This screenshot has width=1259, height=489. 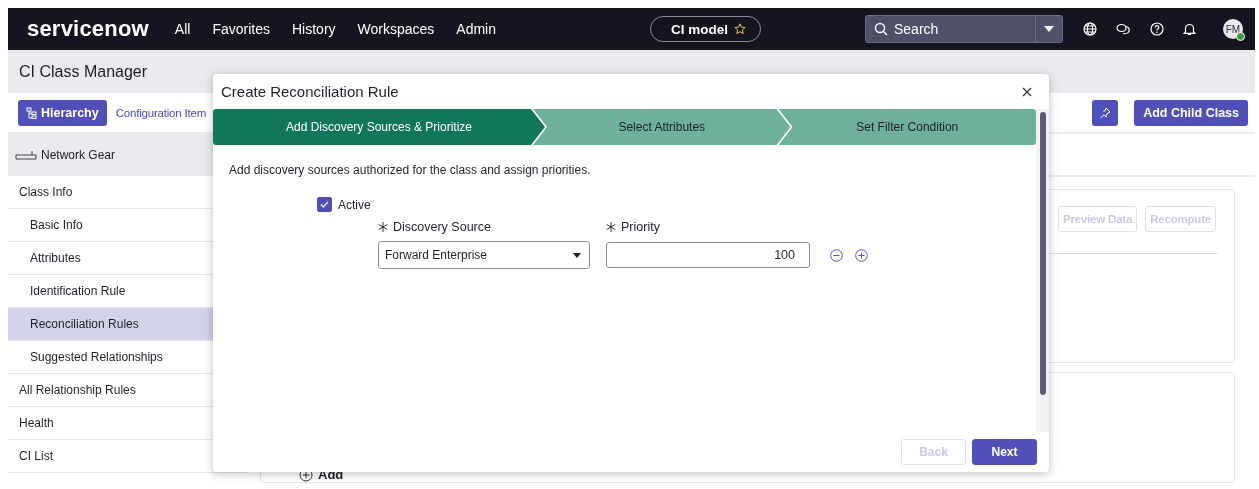 What do you see at coordinates (26, 154) in the screenshot?
I see `network-device-icon` at bounding box center [26, 154].